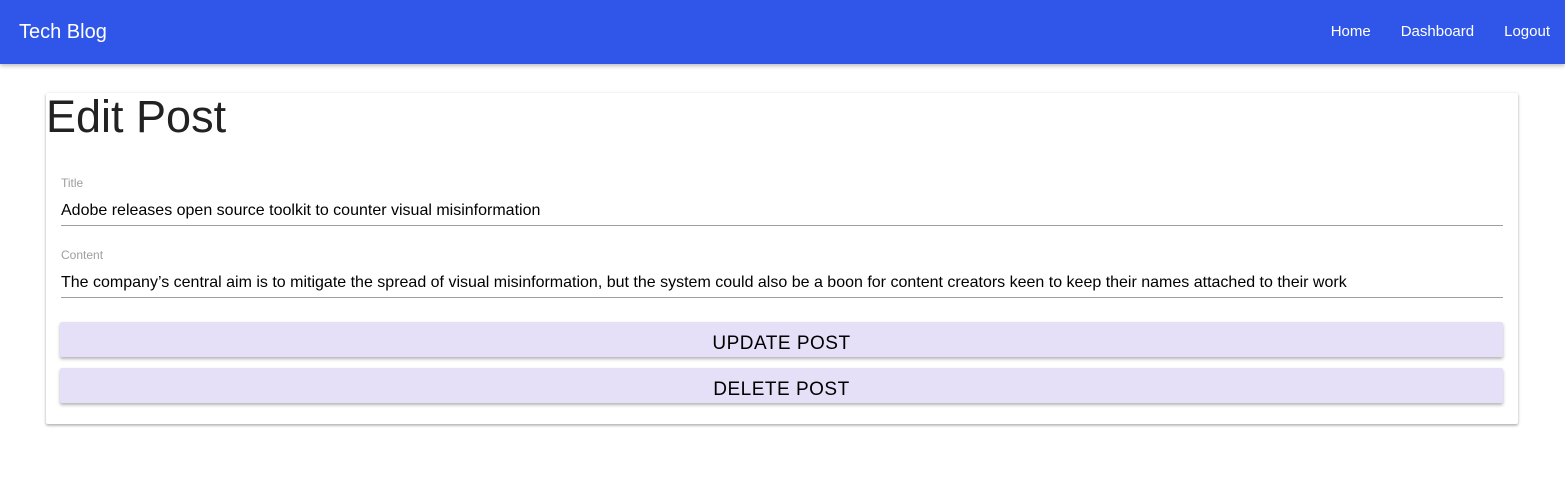  Describe the element at coordinates (1351, 32) in the screenshot. I see `nav-link-home: Home` at that location.